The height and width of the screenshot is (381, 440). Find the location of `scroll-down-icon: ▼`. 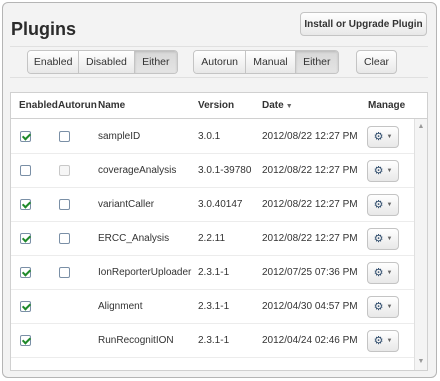

scroll-down-icon: ▼ is located at coordinates (421, 362).